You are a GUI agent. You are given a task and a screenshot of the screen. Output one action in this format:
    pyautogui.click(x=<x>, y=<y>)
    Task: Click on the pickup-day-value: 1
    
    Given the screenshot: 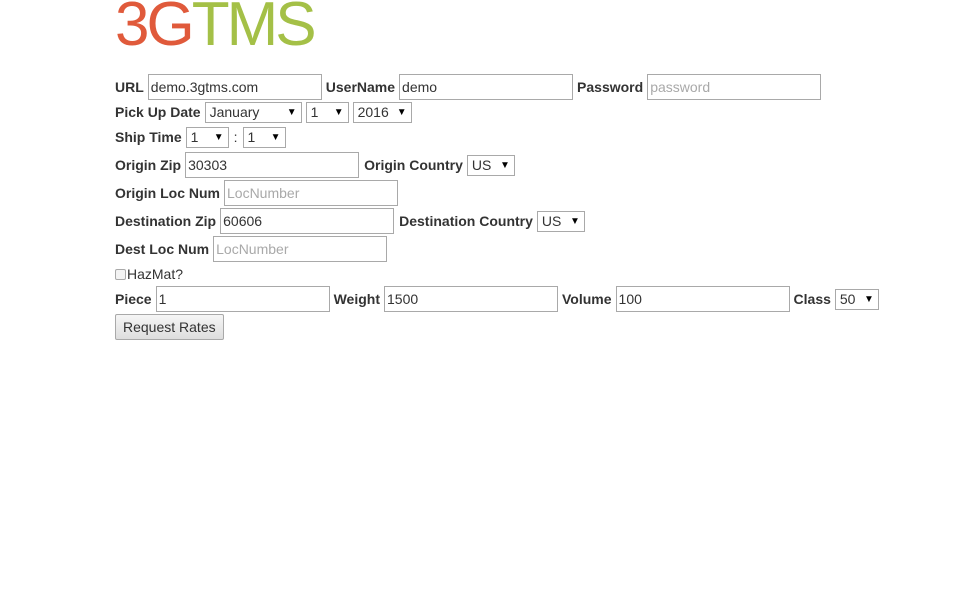 What is the action you would take?
    pyautogui.click(x=314, y=112)
    